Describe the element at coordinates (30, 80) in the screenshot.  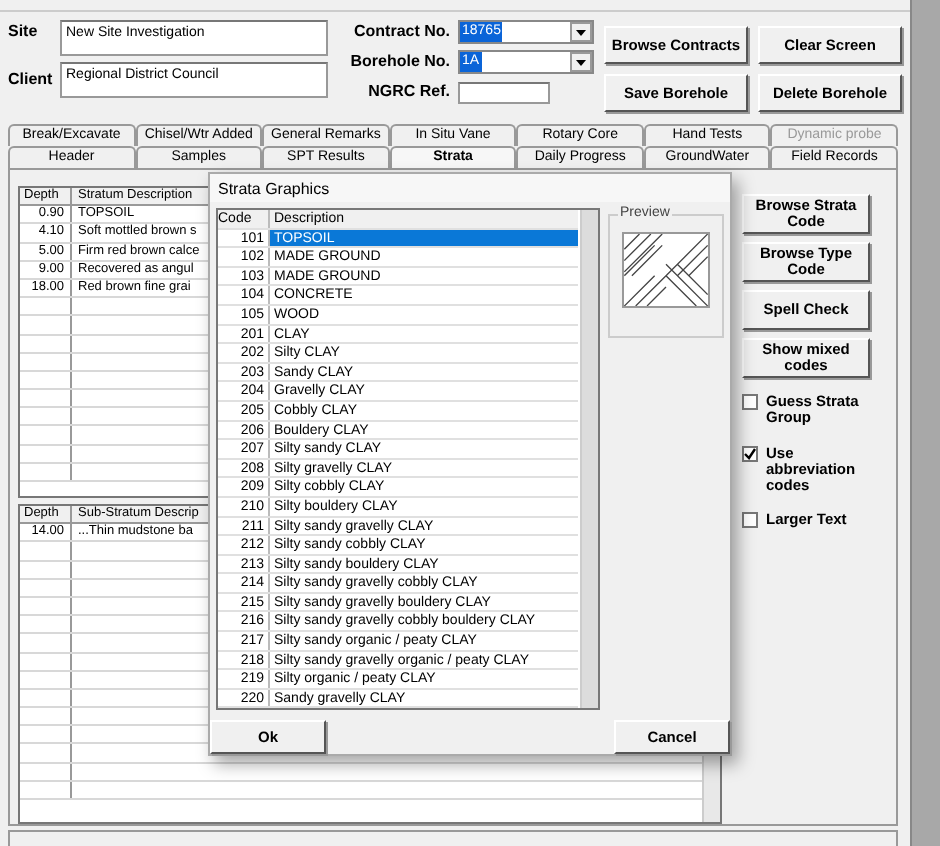
I see `field-label: Client` at that location.